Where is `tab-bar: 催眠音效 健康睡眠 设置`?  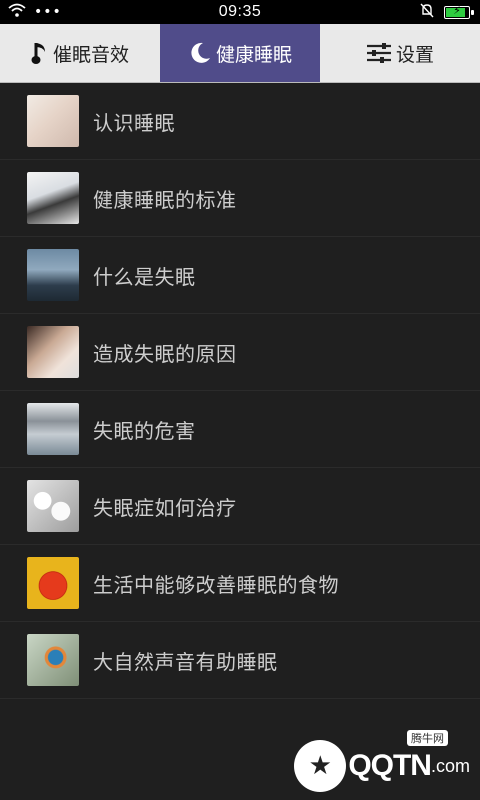
tab-bar: 催眠音效 健康睡眠 设置 is located at coordinates (240, 53).